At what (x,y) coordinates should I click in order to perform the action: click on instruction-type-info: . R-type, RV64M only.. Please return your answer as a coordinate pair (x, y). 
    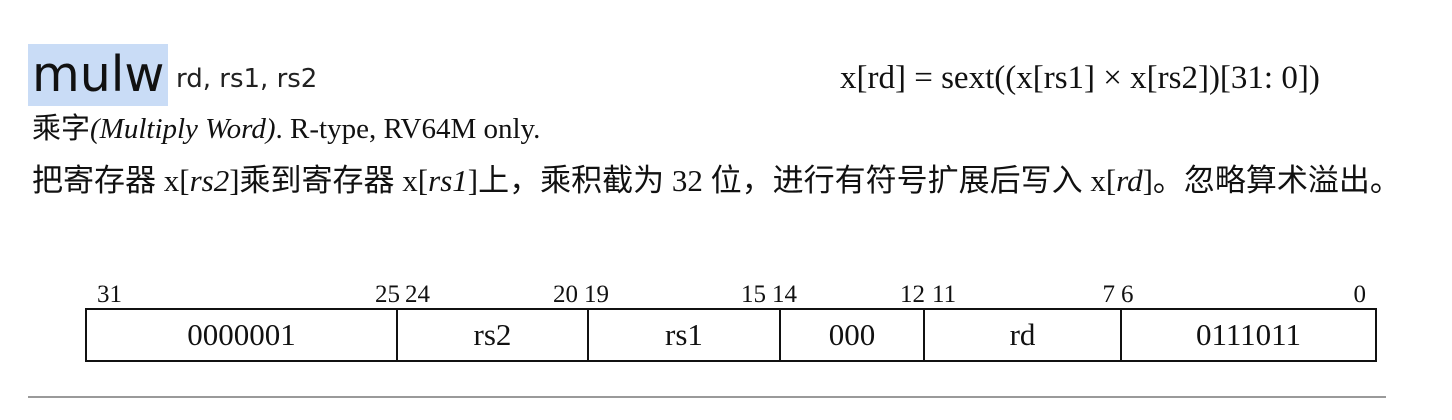
    Looking at the image, I should click on (408, 129).